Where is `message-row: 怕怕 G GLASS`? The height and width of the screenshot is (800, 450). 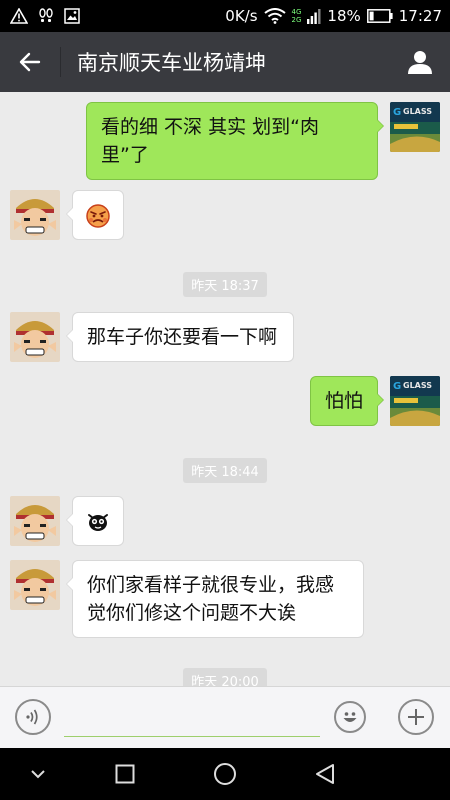 message-row: 怕怕 G GLASS is located at coordinates (225, 402).